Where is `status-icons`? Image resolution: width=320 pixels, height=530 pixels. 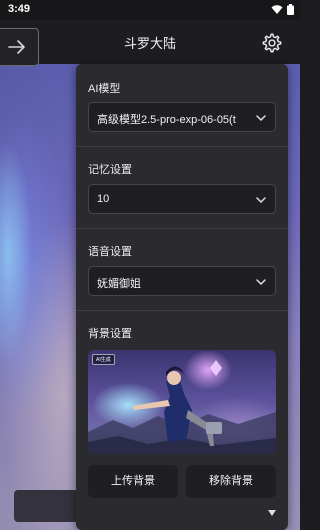
status-icons is located at coordinates (282, 9).